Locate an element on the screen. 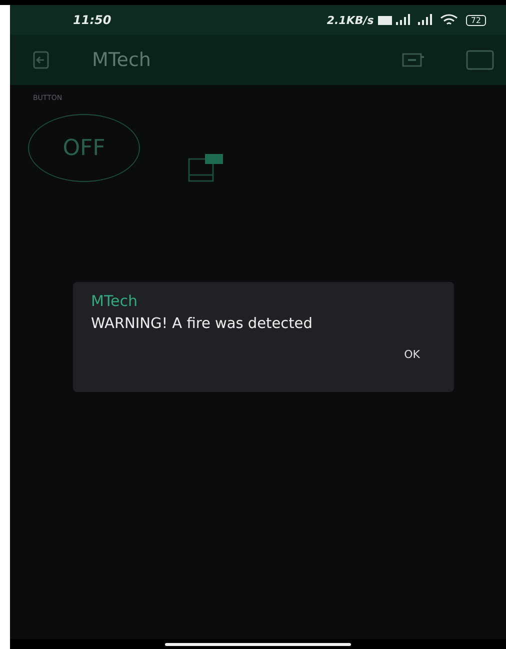 This screenshot has height=649, width=506. notification-icon is located at coordinates (206, 168).